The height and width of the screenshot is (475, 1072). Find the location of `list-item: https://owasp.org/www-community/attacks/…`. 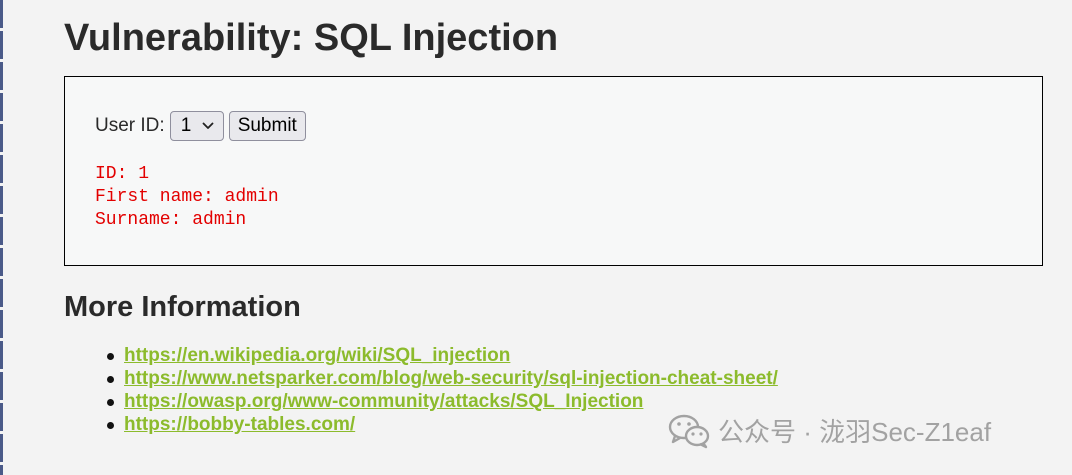

list-item: https://owasp.org/www-community/attacks/… is located at coordinates (442, 401).